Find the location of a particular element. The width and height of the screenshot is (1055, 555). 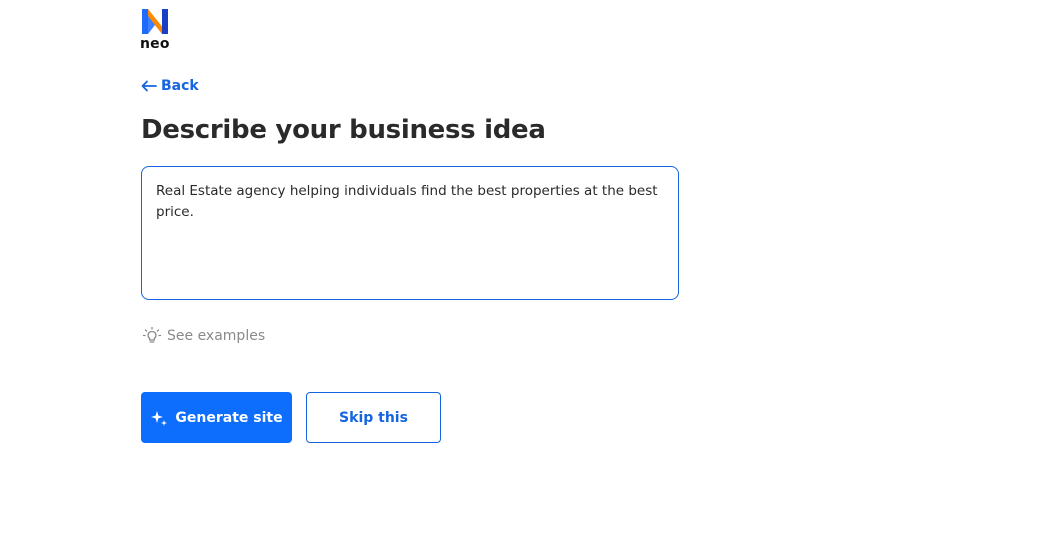

neo-logo-icon is located at coordinates (155, 21).